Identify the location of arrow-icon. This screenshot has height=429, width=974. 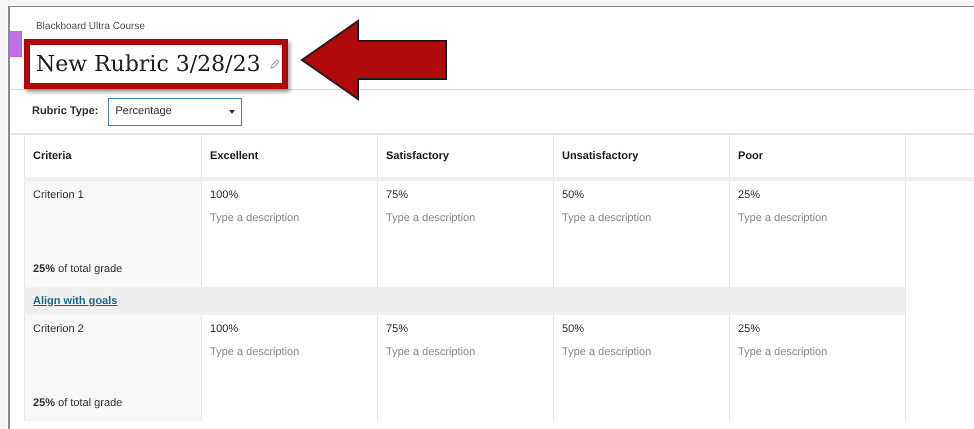
(375, 60).